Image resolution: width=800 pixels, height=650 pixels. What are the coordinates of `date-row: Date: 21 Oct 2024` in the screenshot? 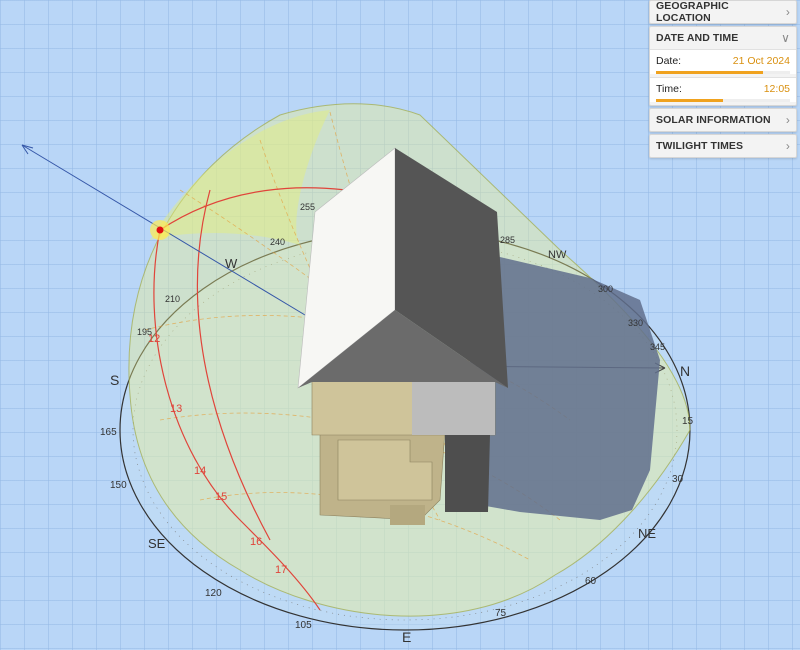 It's located at (723, 61).